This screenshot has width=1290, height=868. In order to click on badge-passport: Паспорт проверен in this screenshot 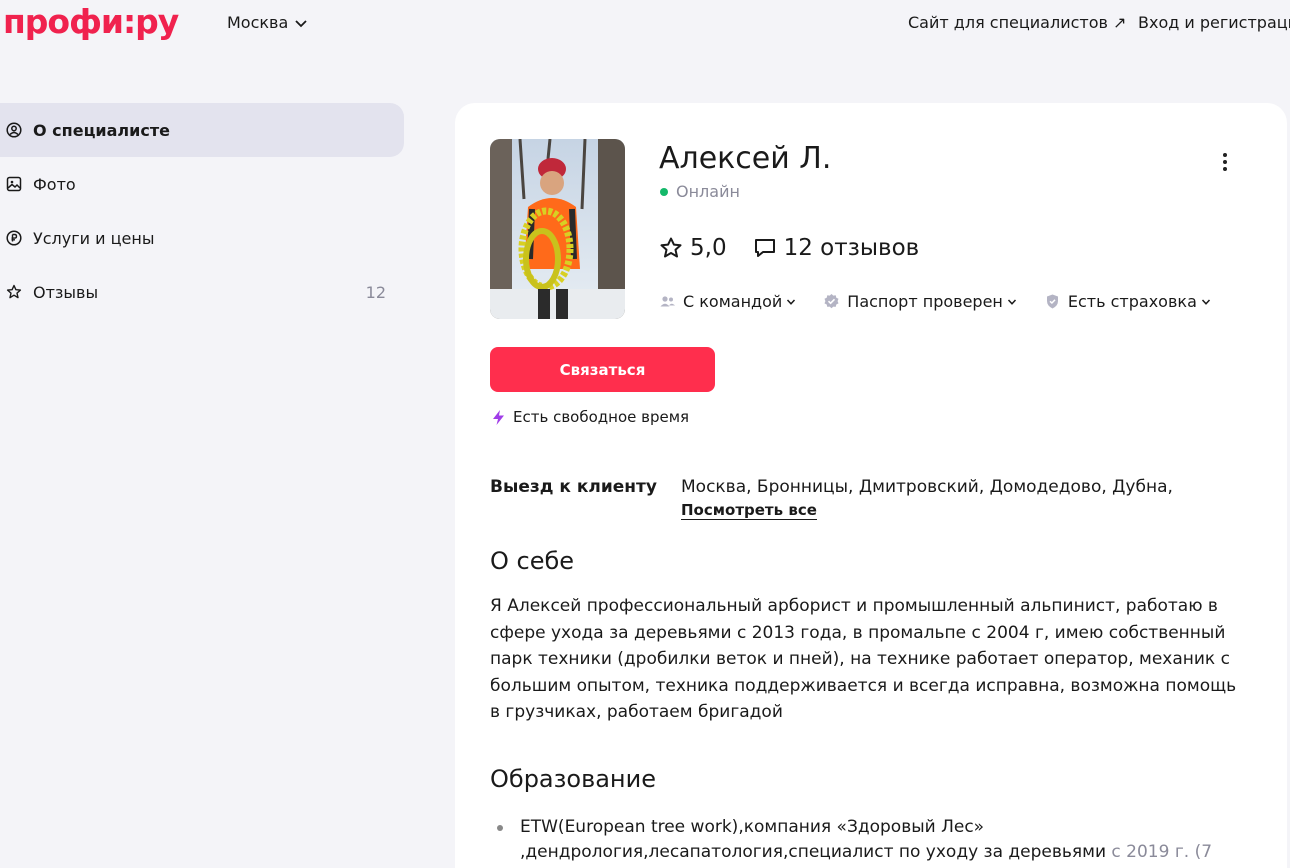, I will do `click(920, 301)`.